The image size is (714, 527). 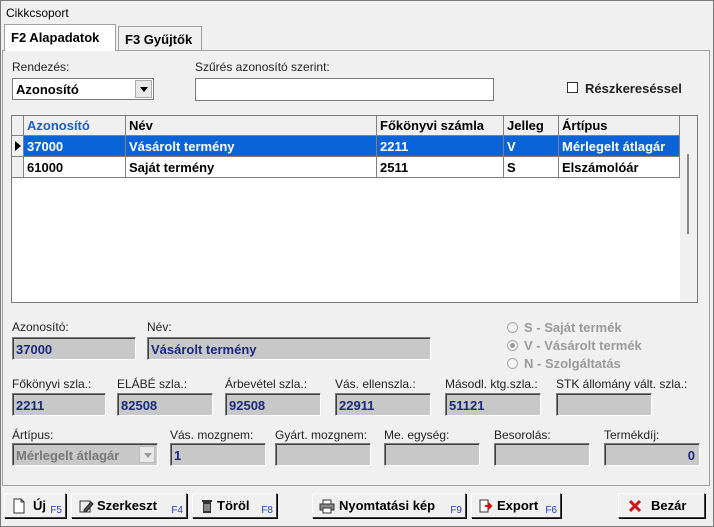 What do you see at coordinates (375, 384) in the screenshot?
I see `vas-ellenszla-label: Vás. ellenszla.:` at bounding box center [375, 384].